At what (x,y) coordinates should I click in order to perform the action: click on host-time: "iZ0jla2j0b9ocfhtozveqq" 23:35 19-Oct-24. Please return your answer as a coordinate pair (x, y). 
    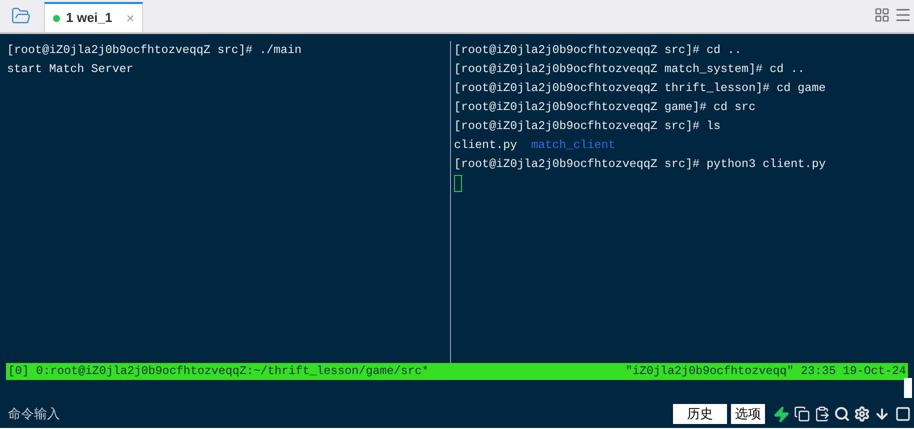
    Looking at the image, I should click on (765, 371).